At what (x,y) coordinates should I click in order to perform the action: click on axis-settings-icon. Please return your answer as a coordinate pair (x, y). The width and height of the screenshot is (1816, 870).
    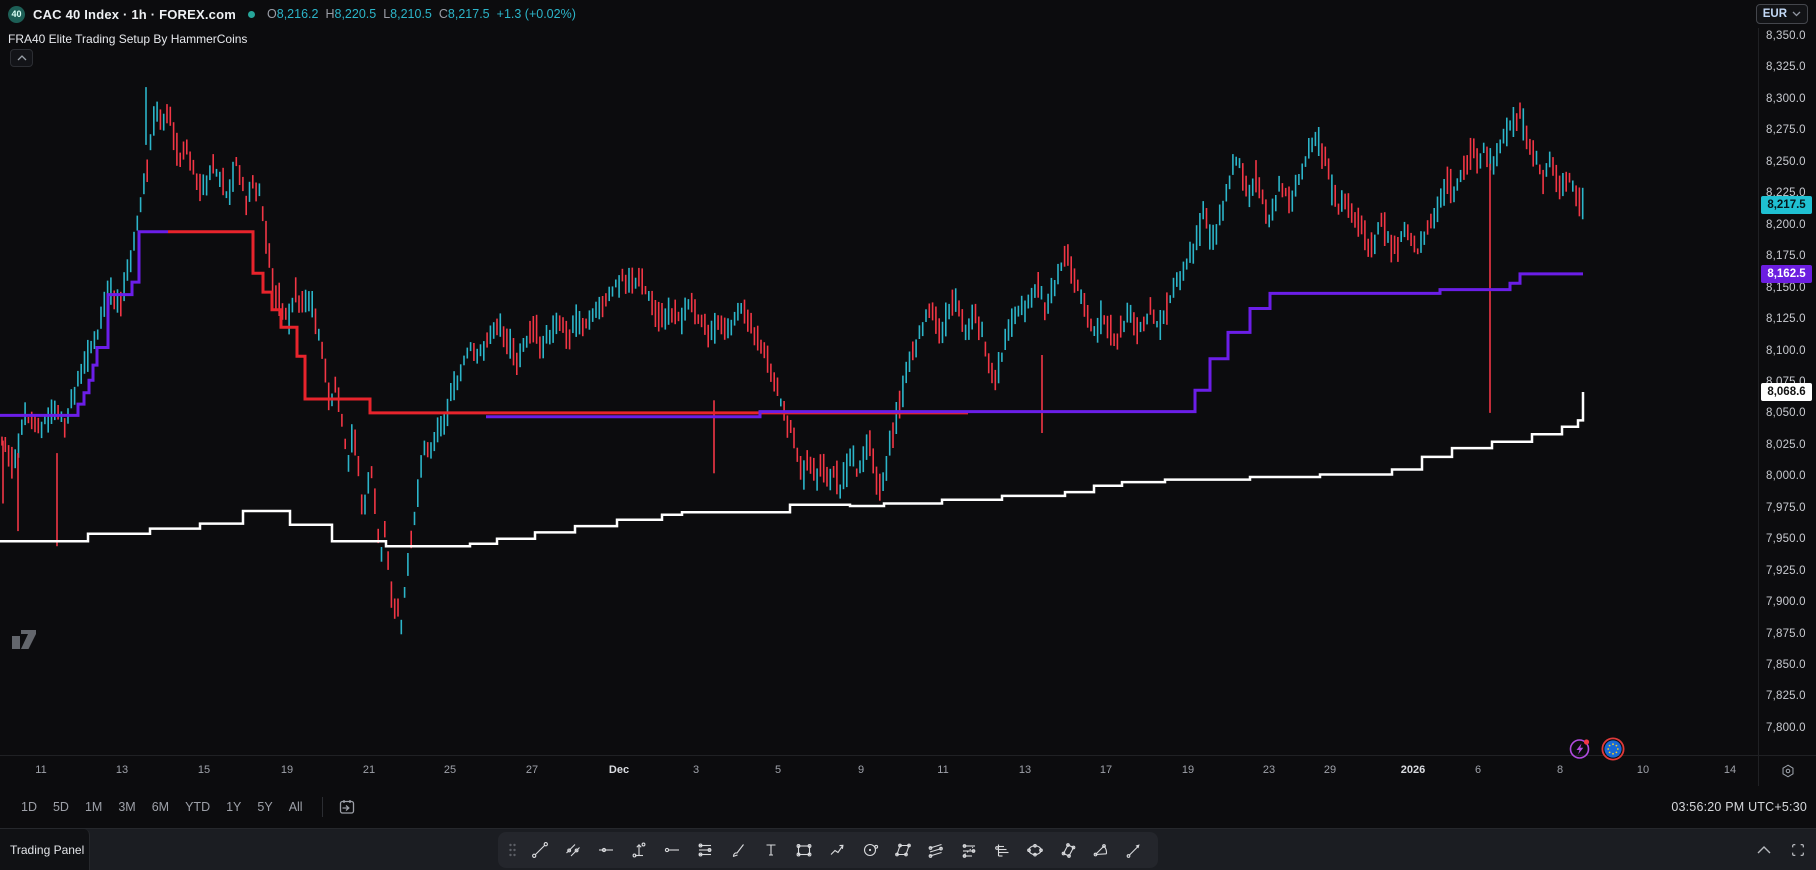
    Looking at the image, I should click on (1787, 771).